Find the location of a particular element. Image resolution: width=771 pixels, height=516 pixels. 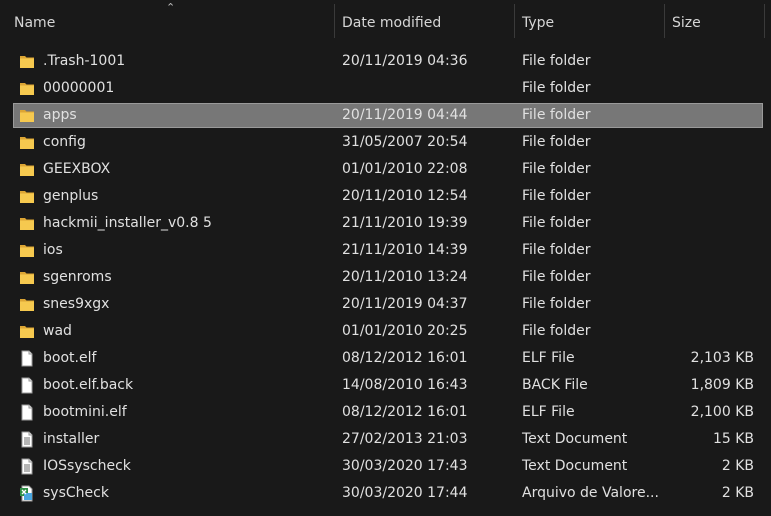

date-modified: 01/01/2010 20:25 is located at coordinates (405, 331).